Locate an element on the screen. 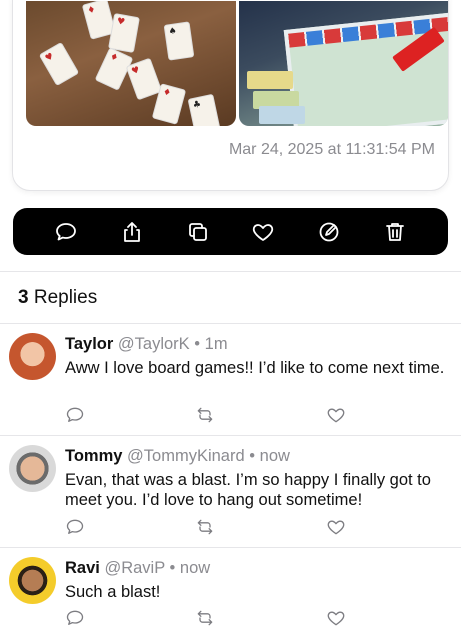  reply-author-handle: @TaylorK is located at coordinates (154, 344).